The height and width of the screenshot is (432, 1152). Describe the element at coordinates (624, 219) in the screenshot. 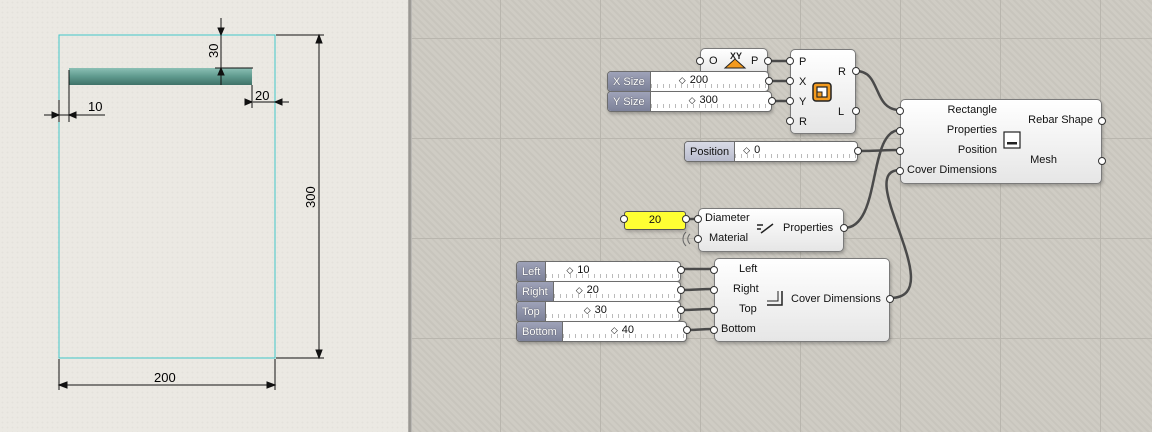

I see `panel-input-port` at that location.